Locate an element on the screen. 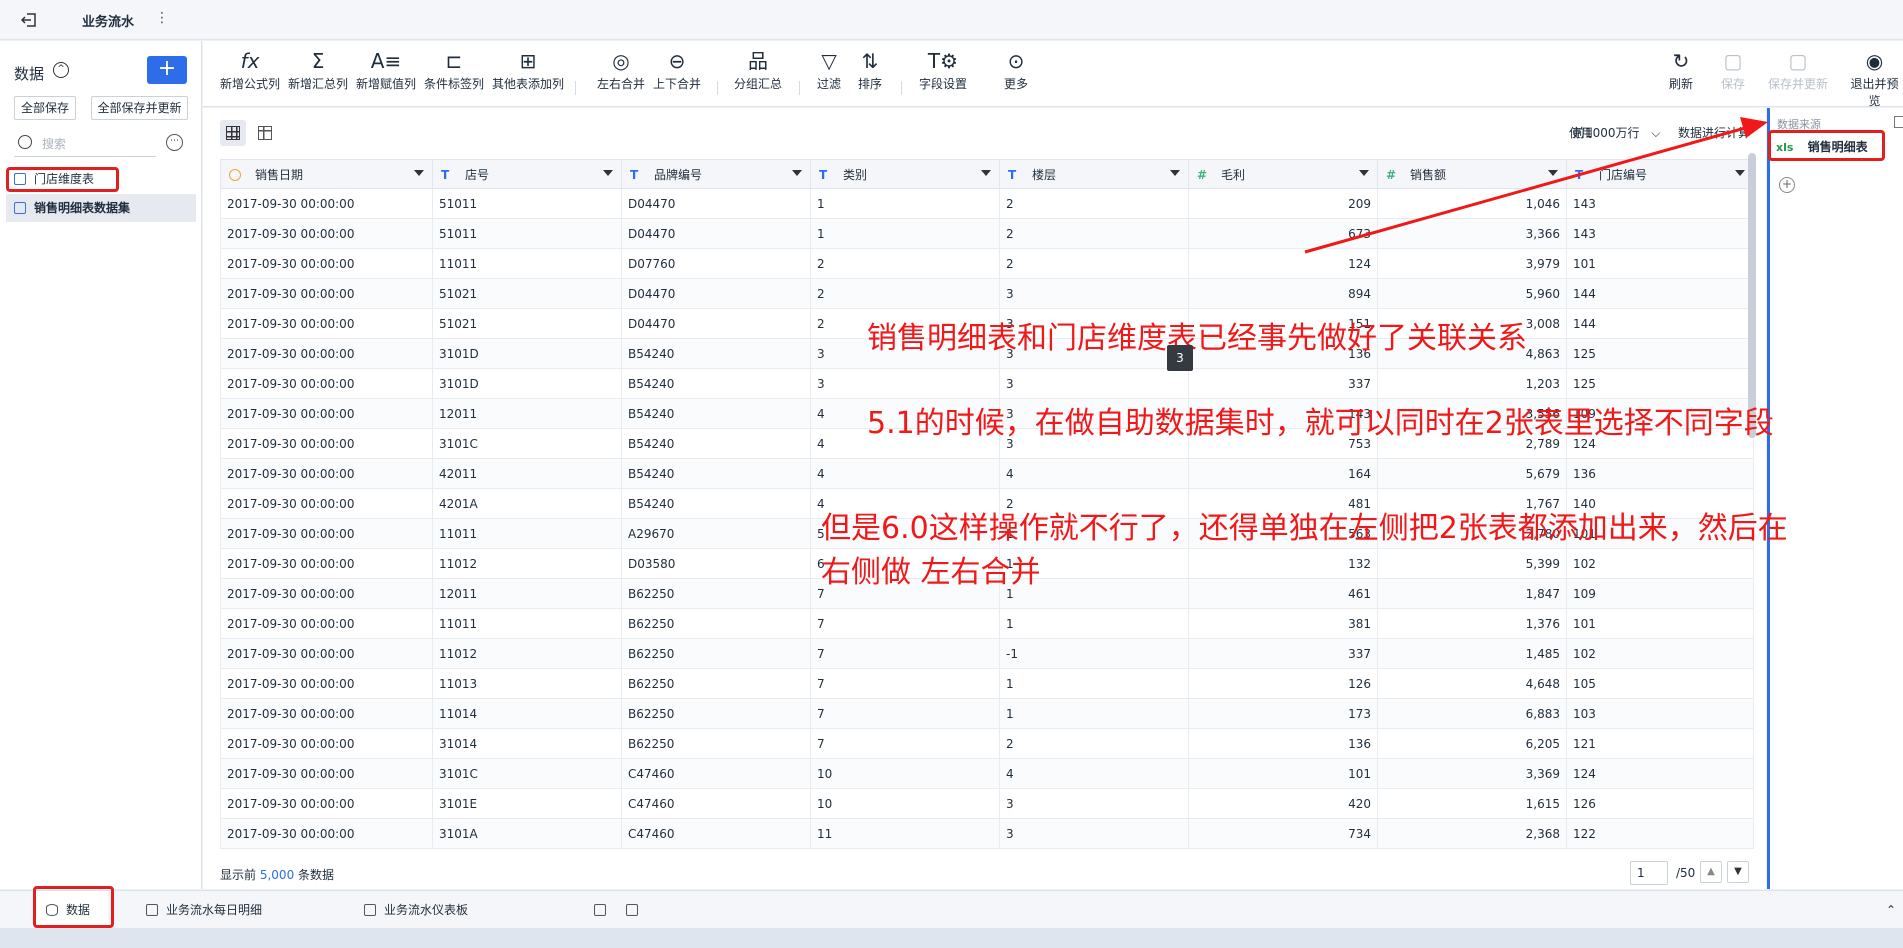  tab-data: 数据 is located at coordinates (72, 910).